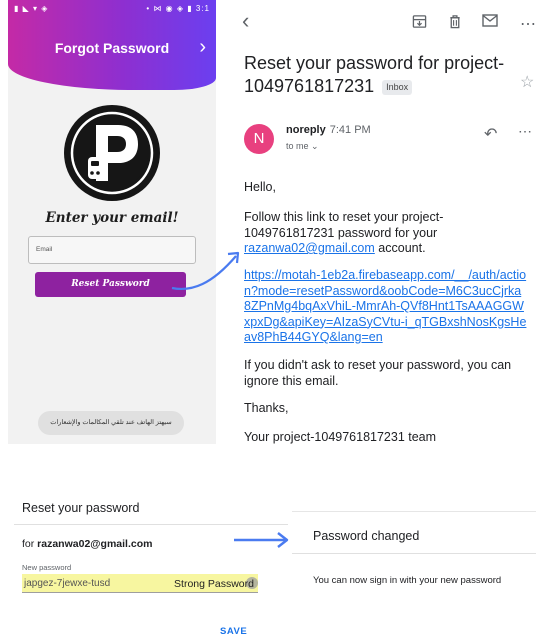 Image resolution: width=536 pixels, height=644 pixels. What do you see at coordinates (528, 24) in the screenshot?
I see `more-options-icon: ⋯` at bounding box center [528, 24].